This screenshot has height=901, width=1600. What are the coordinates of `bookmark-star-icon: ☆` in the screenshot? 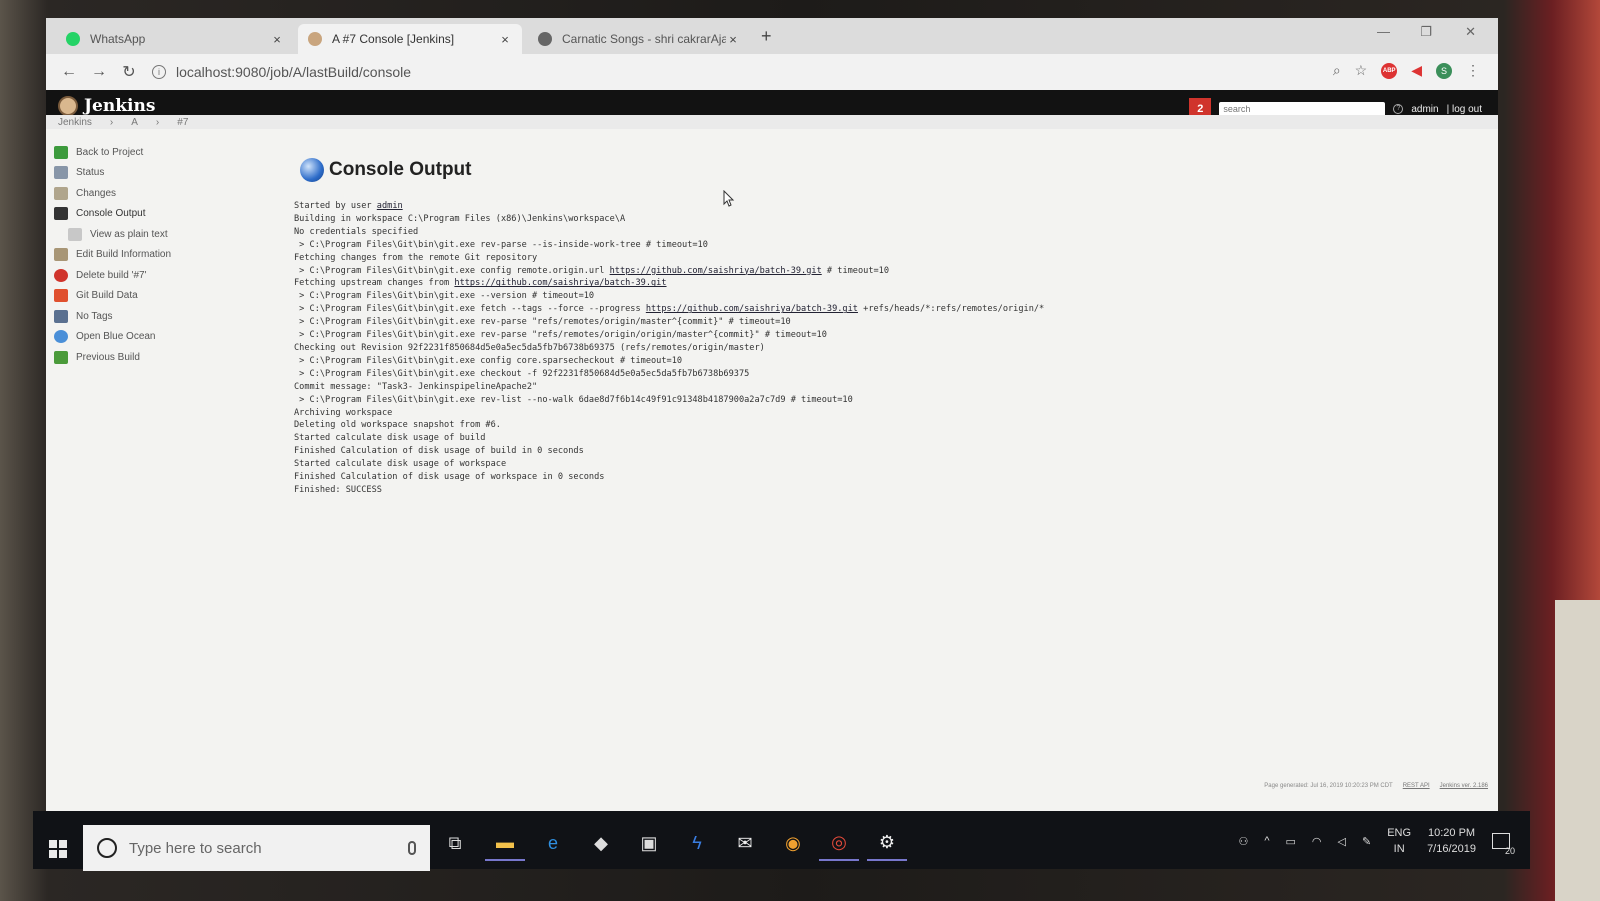 It's located at (1361, 70).